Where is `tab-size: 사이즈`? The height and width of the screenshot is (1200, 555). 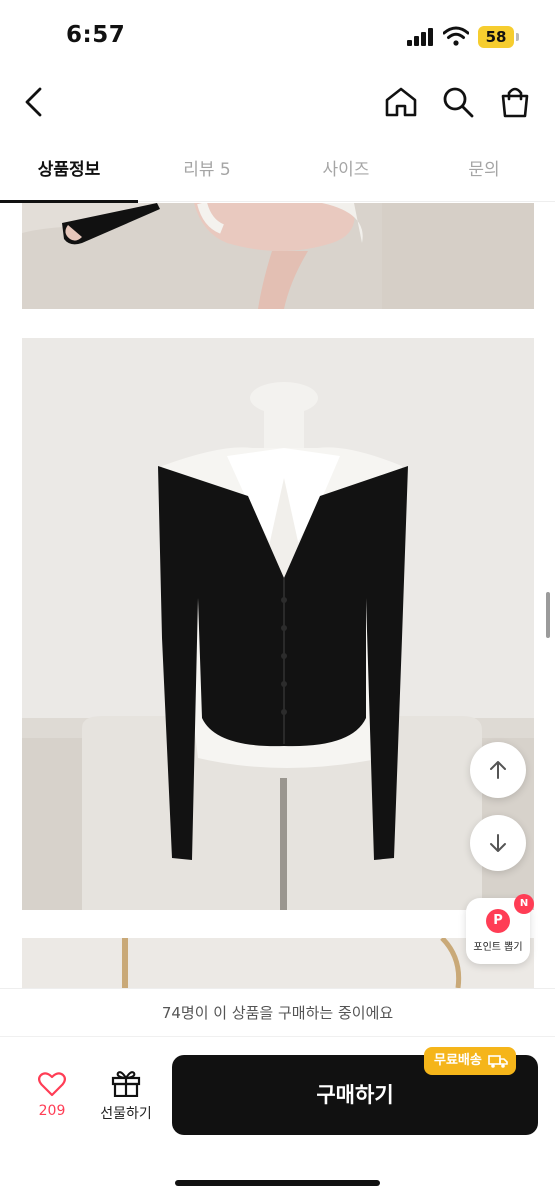
tab-size: 사이즈 is located at coordinates (346, 170).